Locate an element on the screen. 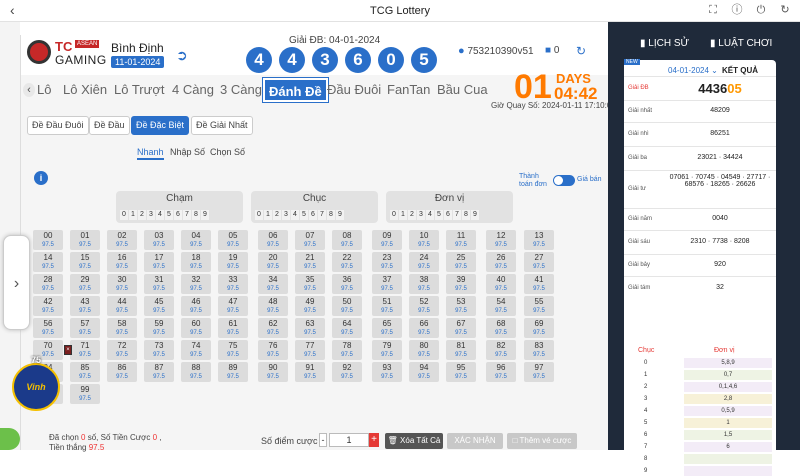  number-cell: 40 97.5 is located at coordinates (501, 284).